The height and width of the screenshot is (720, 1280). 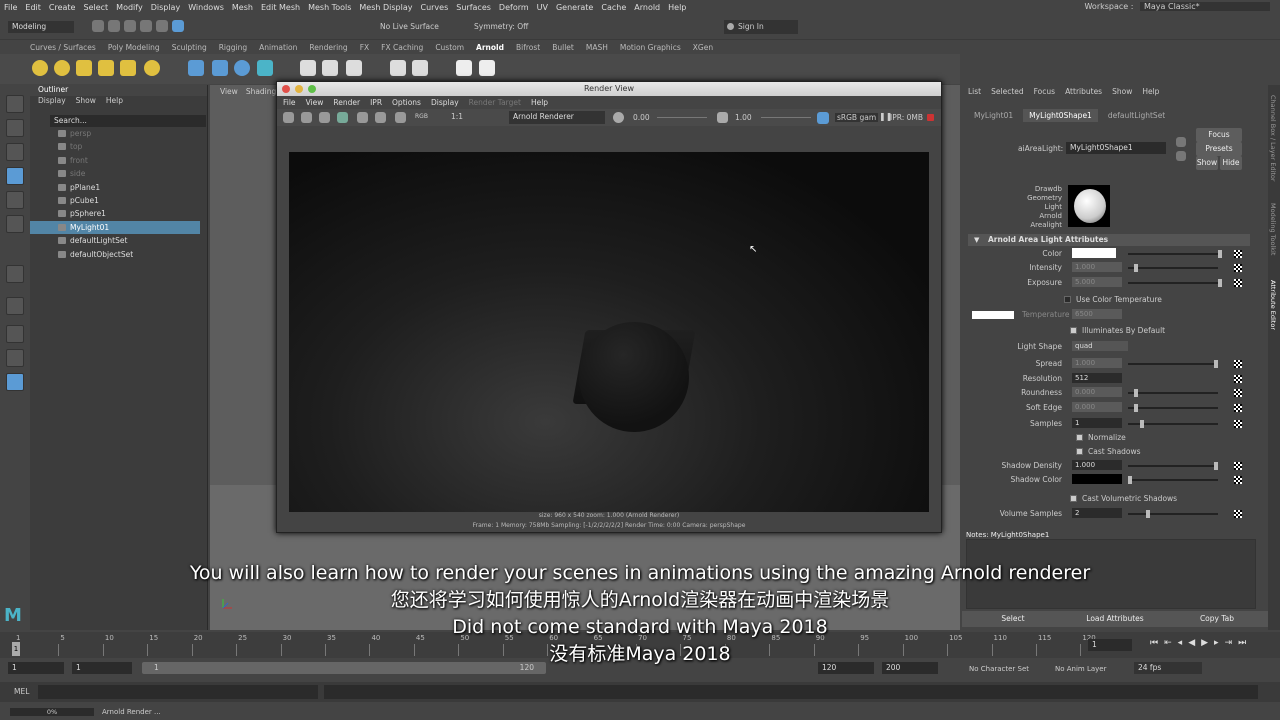 I want to click on undo-icon, so click(x=146, y=26).